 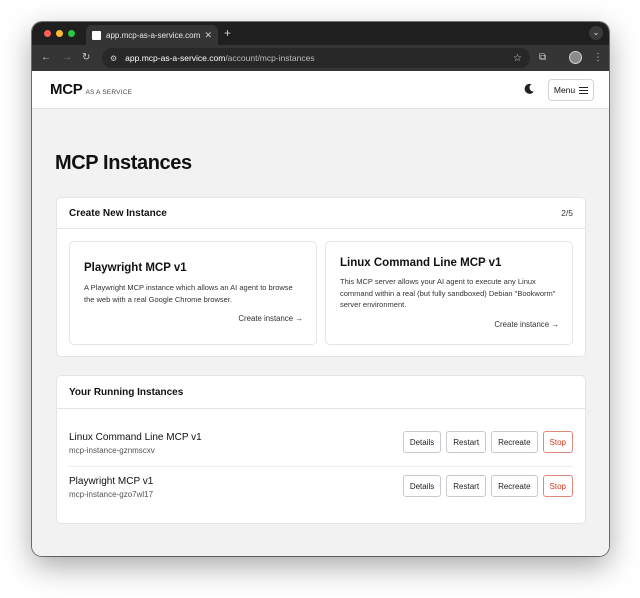 I want to click on close-window-button, so click(x=47, y=33).